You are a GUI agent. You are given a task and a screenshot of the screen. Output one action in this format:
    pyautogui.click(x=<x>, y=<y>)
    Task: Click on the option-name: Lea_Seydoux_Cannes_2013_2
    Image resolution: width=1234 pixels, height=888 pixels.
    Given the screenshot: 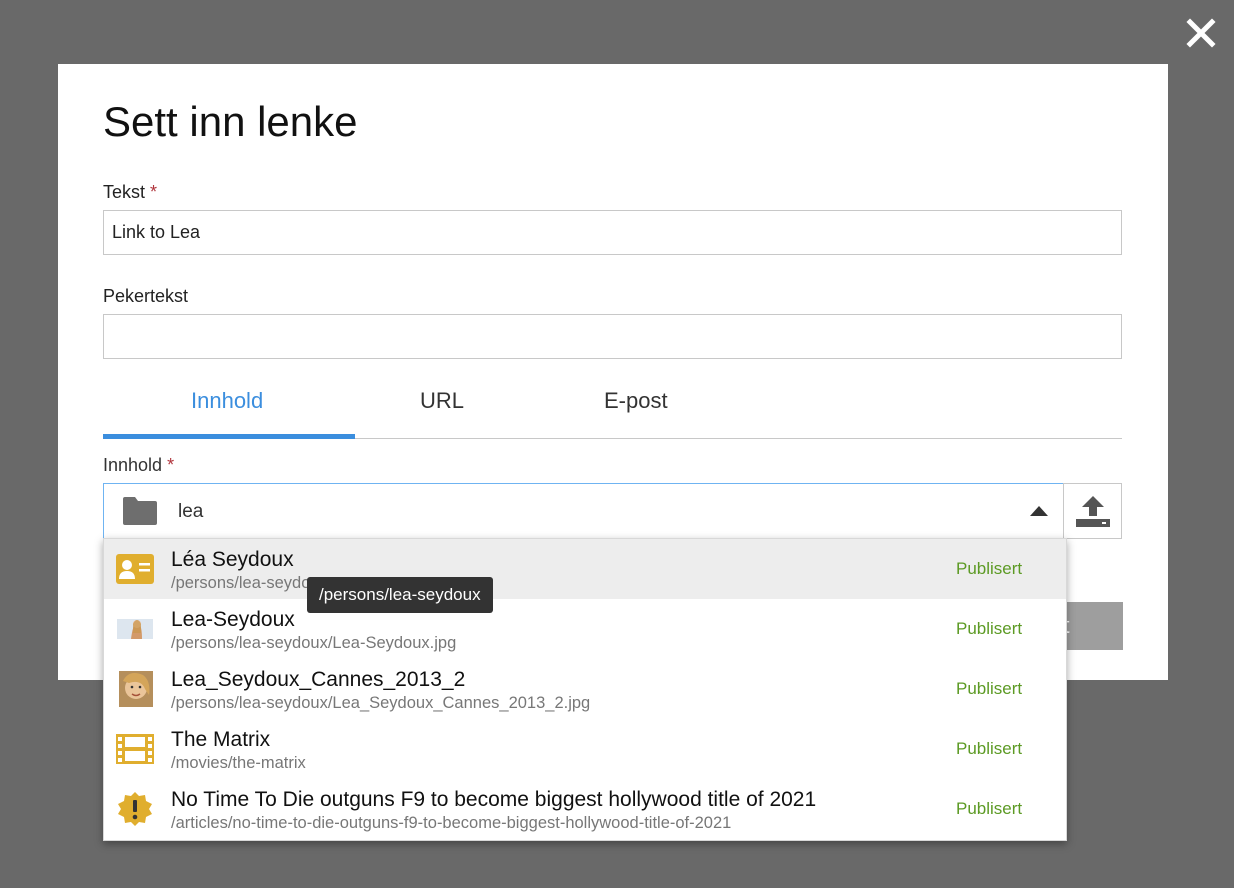 What is the action you would take?
    pyautogui.click(x=318, y=679)
    